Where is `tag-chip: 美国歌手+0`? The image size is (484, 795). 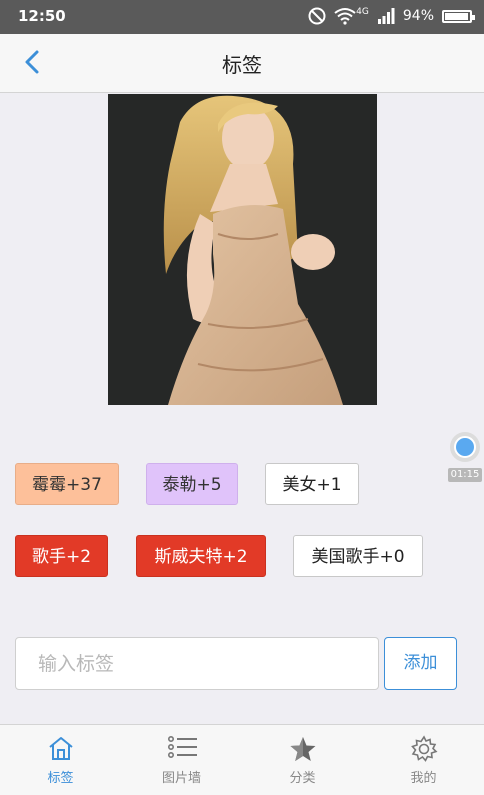 tag-chip: 美国歌手+0 is located at coordinates (358, 556).